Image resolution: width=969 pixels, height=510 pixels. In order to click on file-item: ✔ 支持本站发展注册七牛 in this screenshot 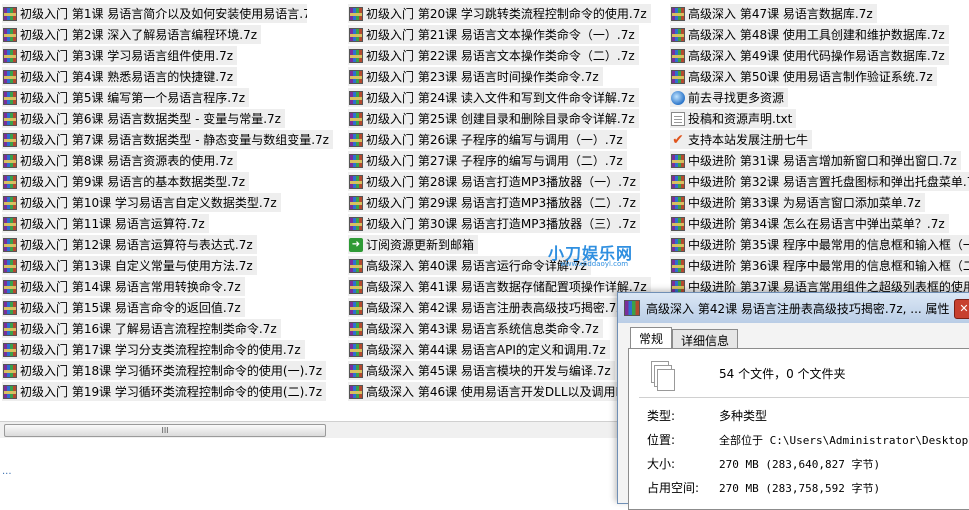, I will do `click(741, 139)`.